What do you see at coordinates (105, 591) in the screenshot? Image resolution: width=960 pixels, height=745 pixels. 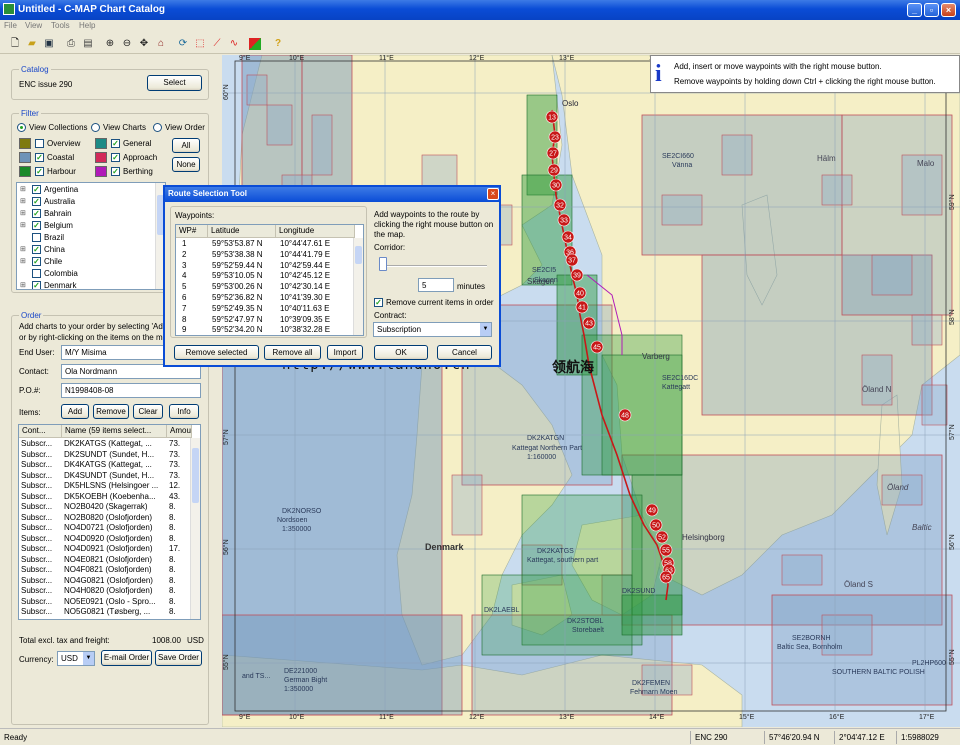 I see `table-row: Subscr... NO4H0820 (Oslofjorden) 8.` at bounding box center [105, 591].